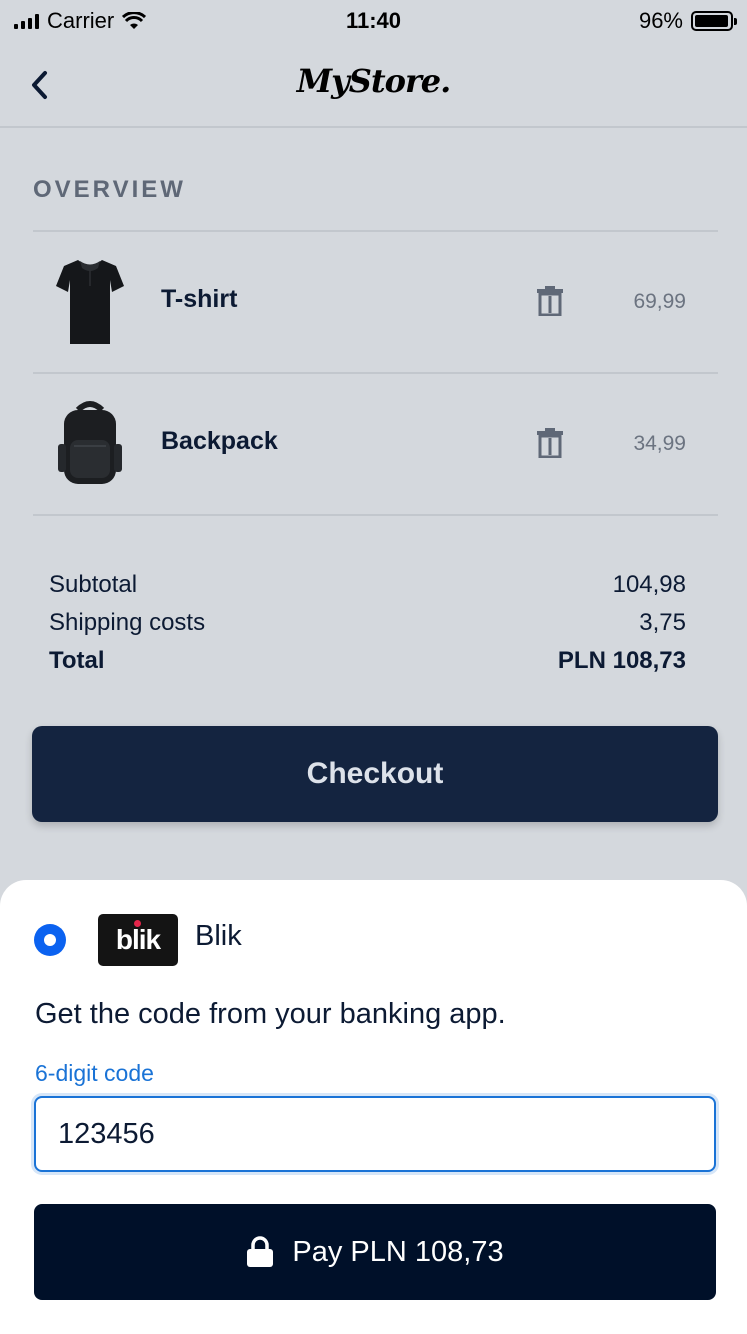 The image size is (747, 1334). What do you see at coordinates (375, 444) in the screenshot?
I see `cart-item: Backpack 34,99` at bounding box center [375, 444].